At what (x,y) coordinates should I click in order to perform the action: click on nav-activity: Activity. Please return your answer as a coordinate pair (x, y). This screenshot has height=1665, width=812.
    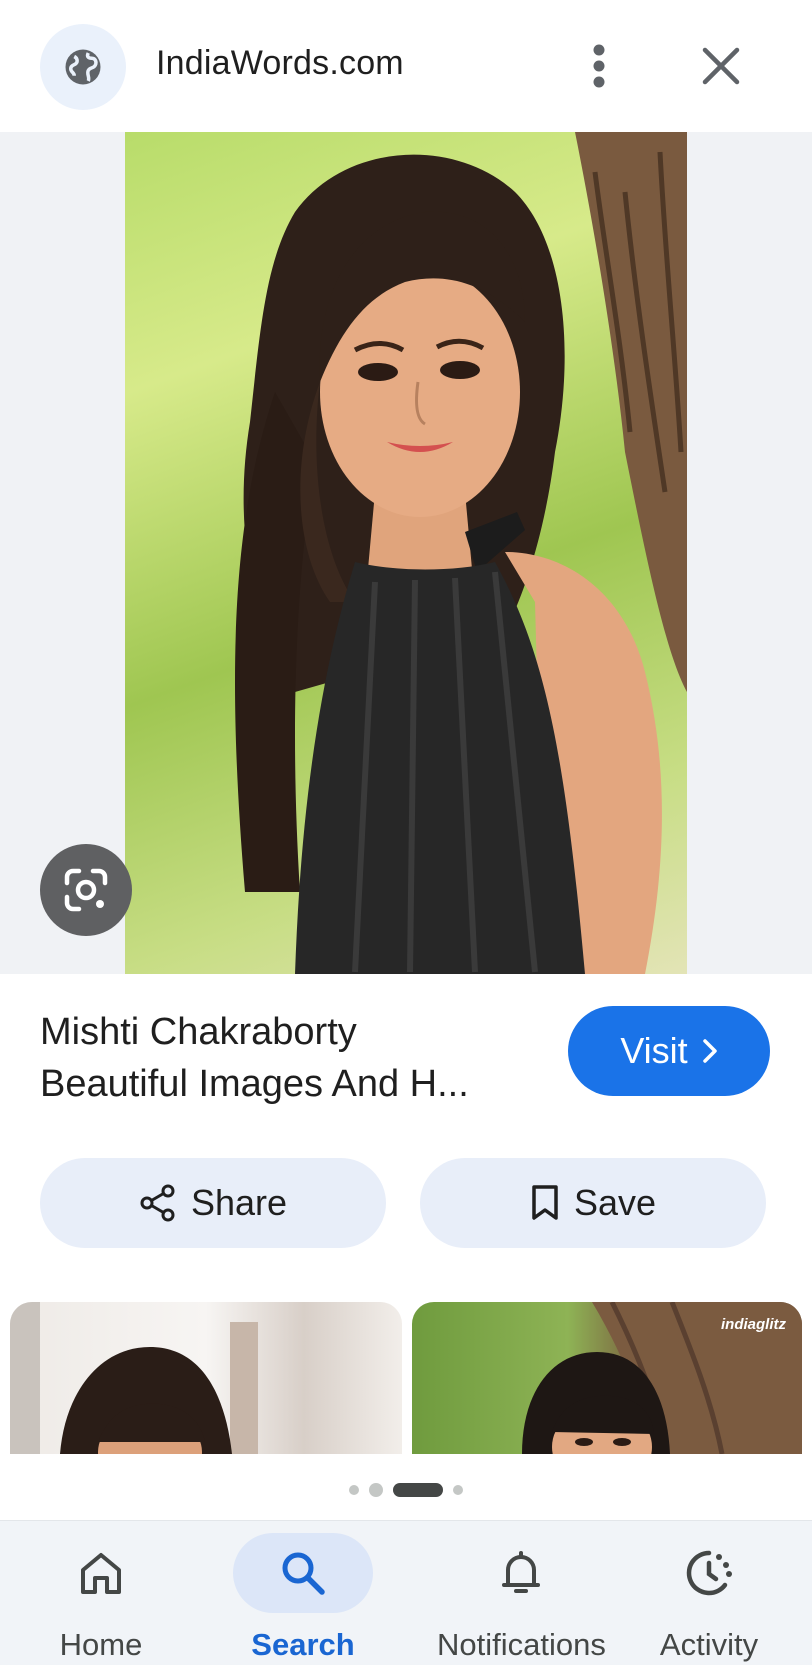
    Looking at the image, I should click on (709, 1593).